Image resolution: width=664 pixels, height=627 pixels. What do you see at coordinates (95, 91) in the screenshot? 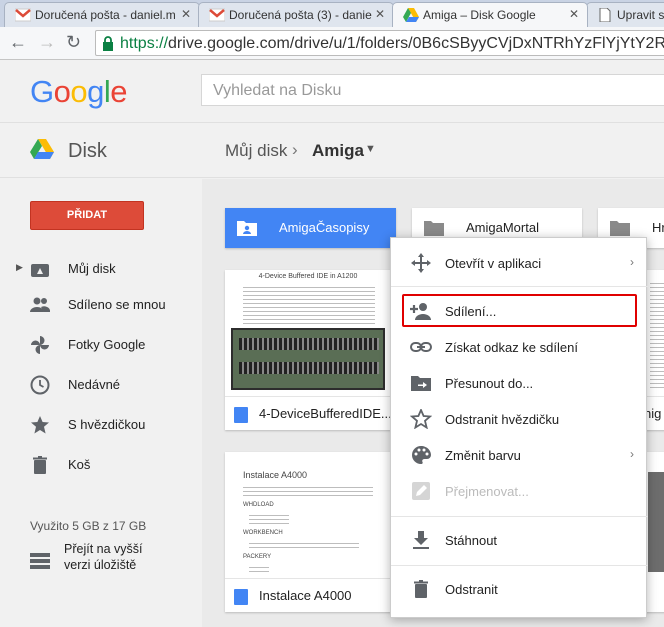
I see `logo-letter: g` at bounding box center [95, 91].